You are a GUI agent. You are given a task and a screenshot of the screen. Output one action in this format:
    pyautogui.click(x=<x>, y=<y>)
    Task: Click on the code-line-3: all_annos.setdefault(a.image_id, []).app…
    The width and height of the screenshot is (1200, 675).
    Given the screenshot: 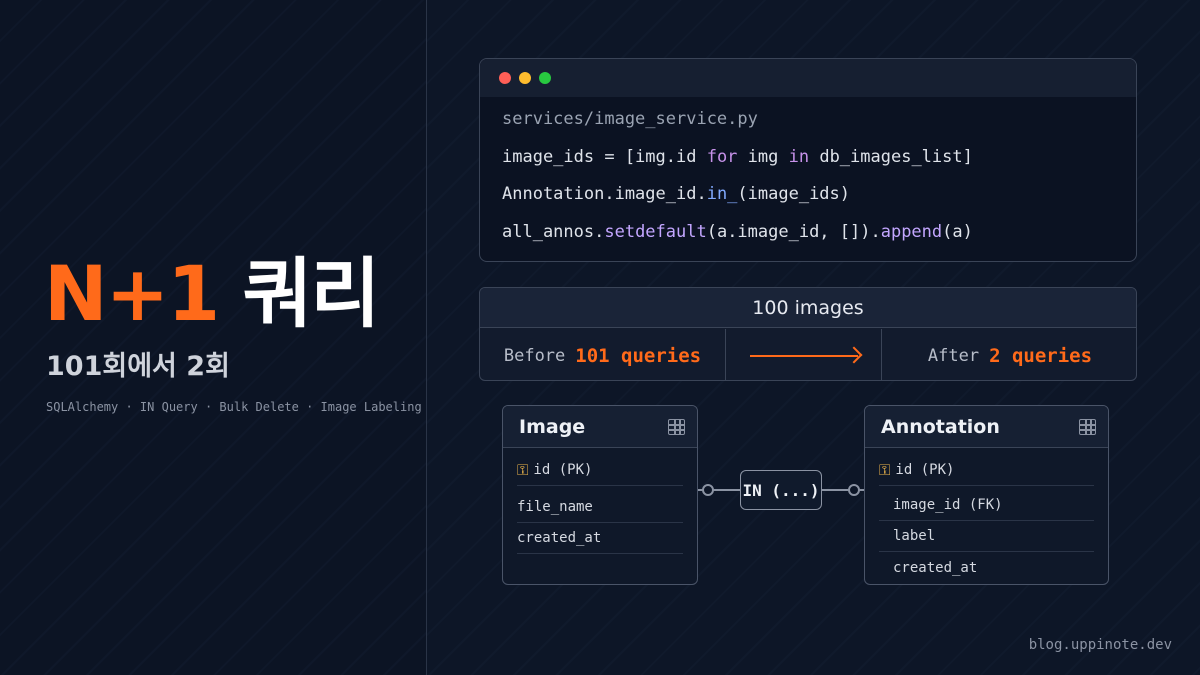 What is the action you would take?
    pyautogui.click(x=737, y=232)
    